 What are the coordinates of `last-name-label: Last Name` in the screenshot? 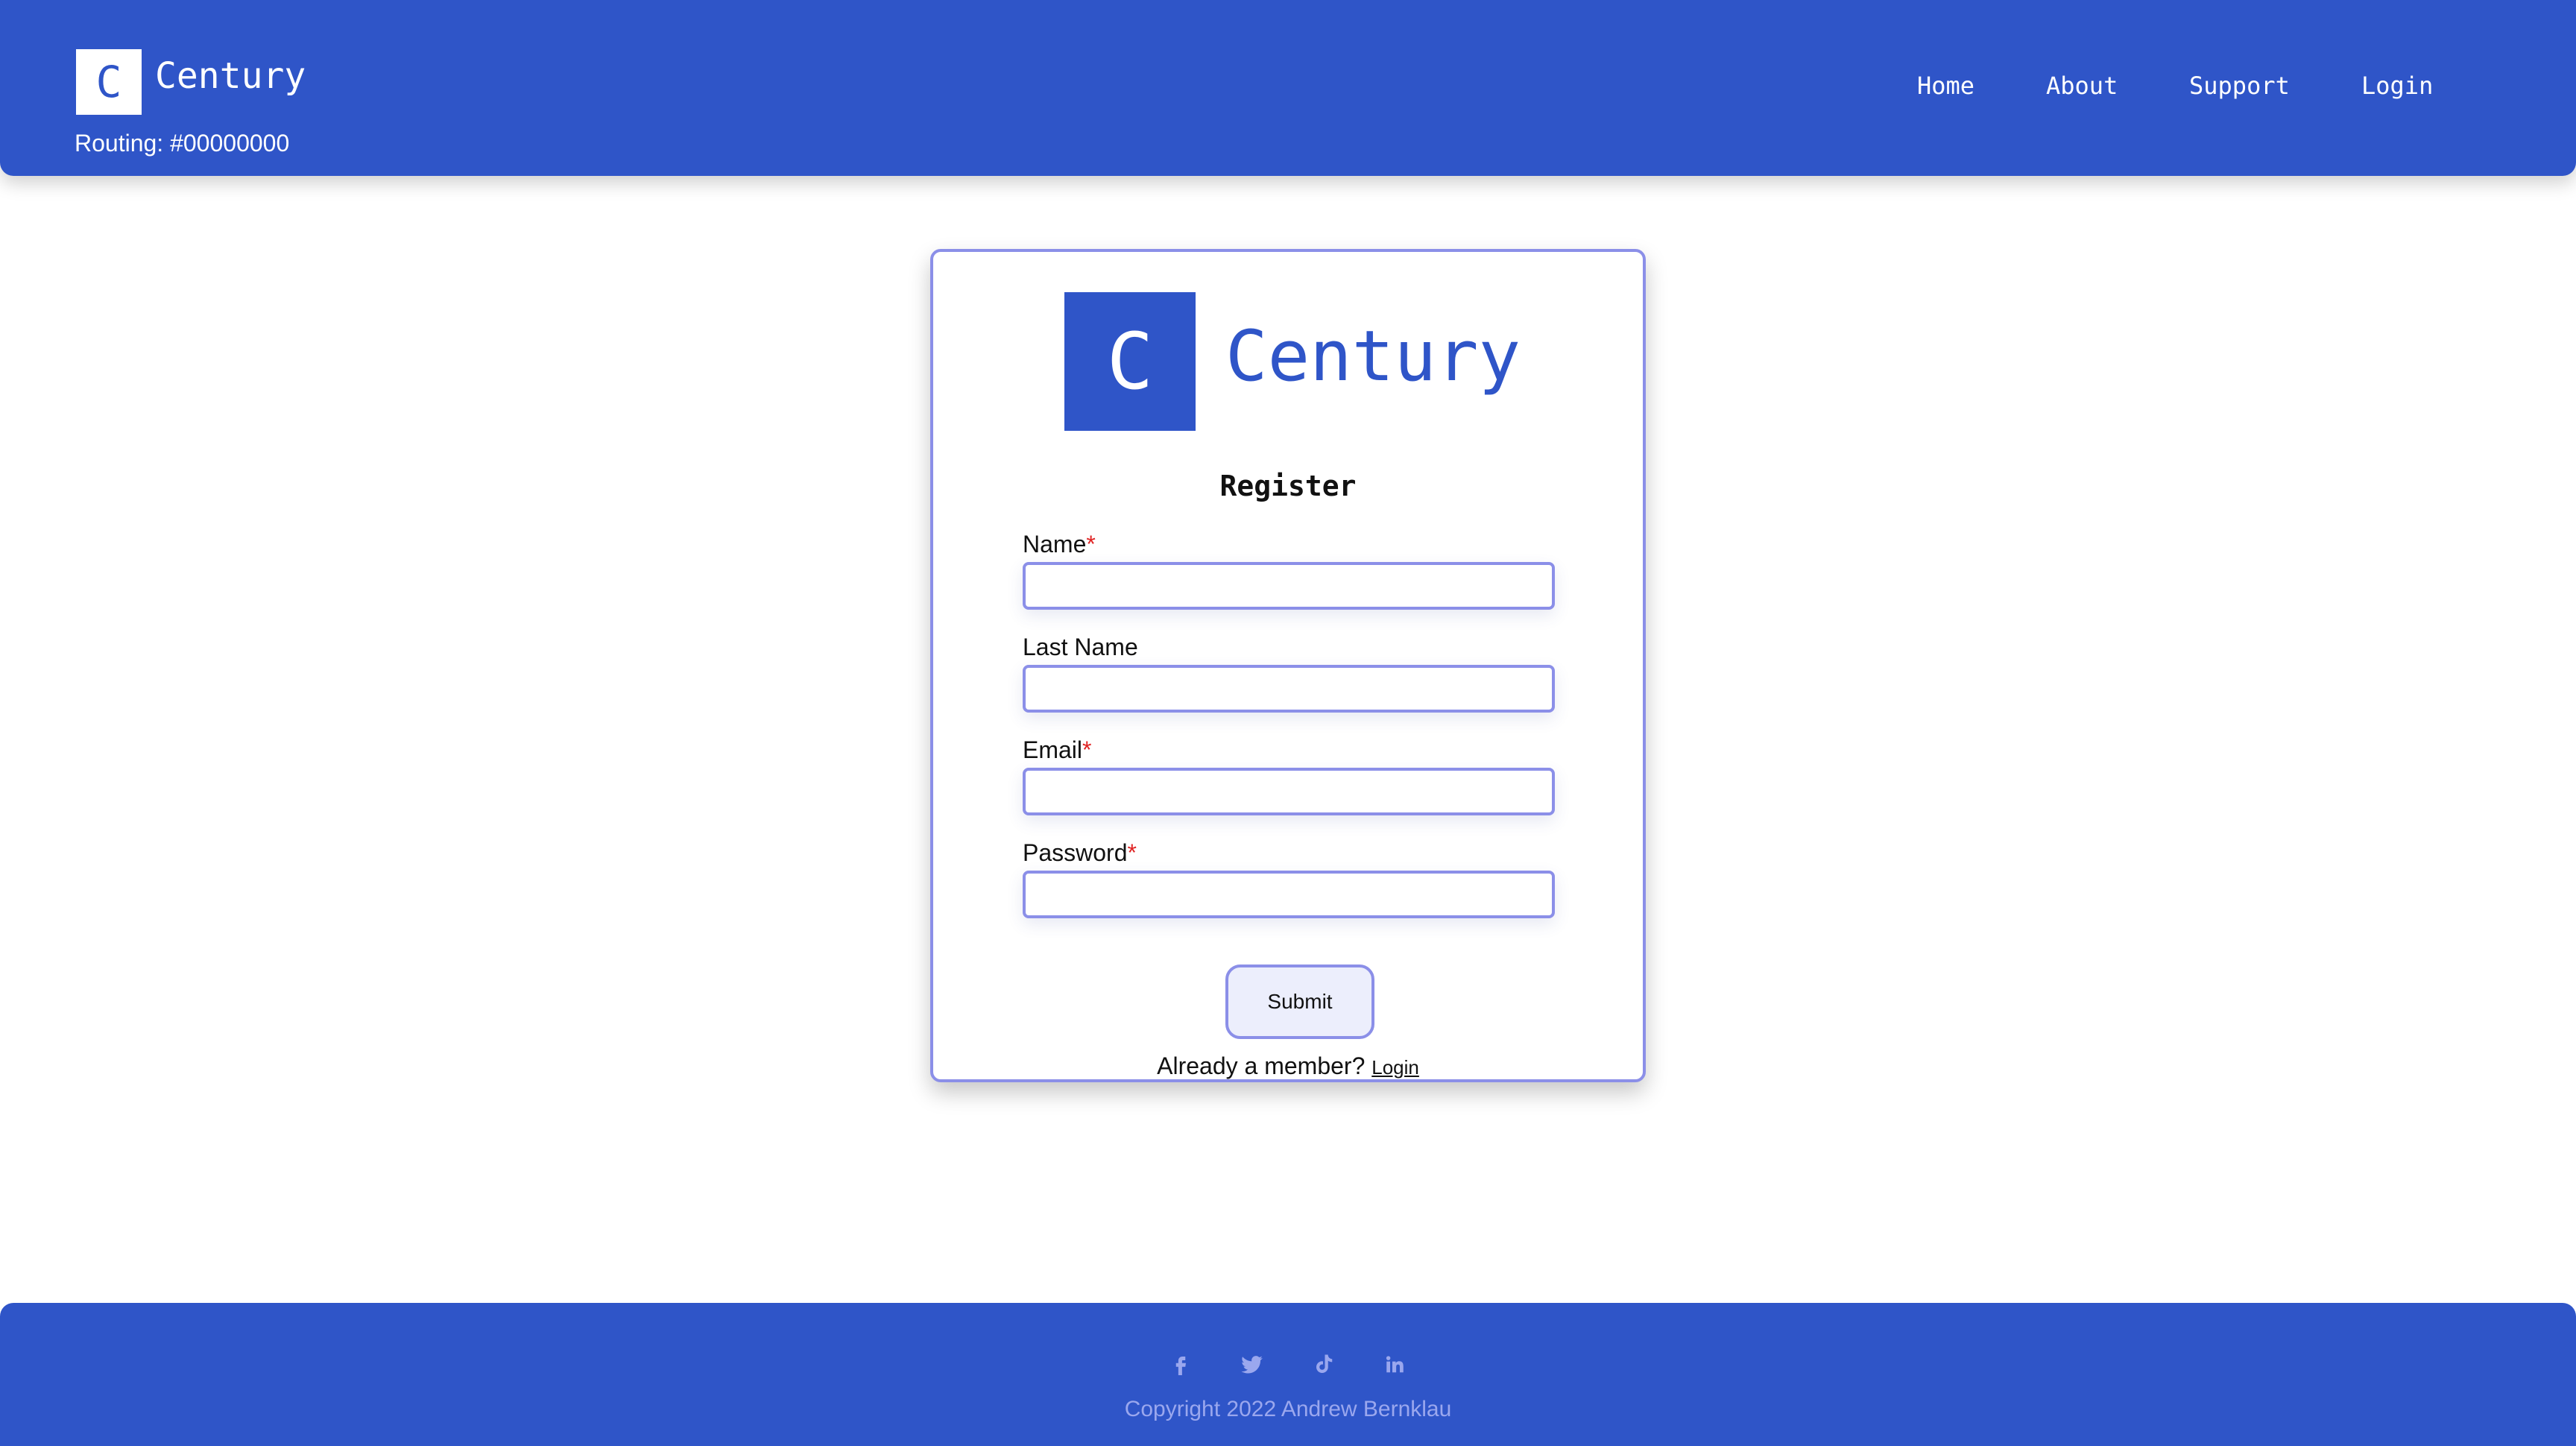 It's located at (1080, 647).